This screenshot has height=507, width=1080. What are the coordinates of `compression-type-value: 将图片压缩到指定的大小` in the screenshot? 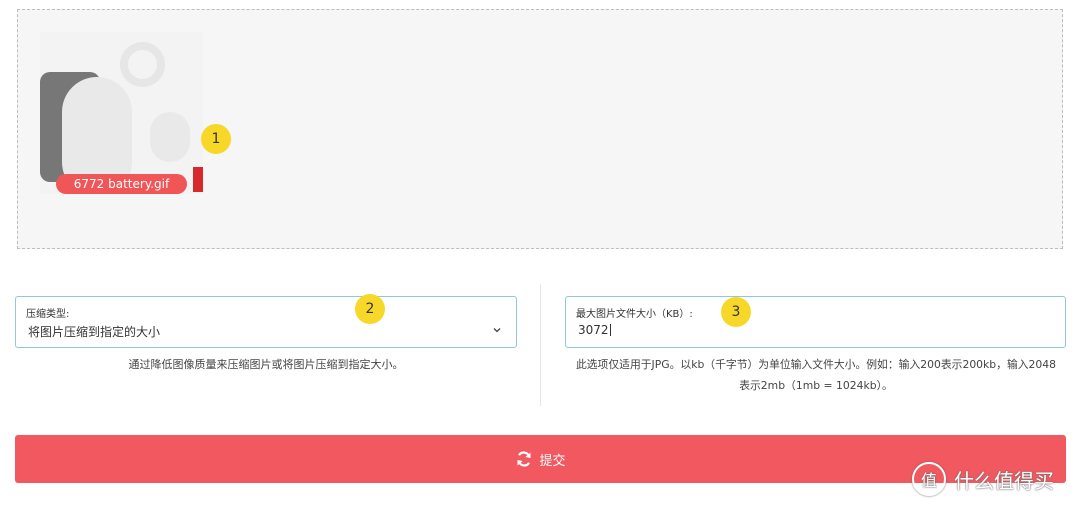 It's located at (94, 332).